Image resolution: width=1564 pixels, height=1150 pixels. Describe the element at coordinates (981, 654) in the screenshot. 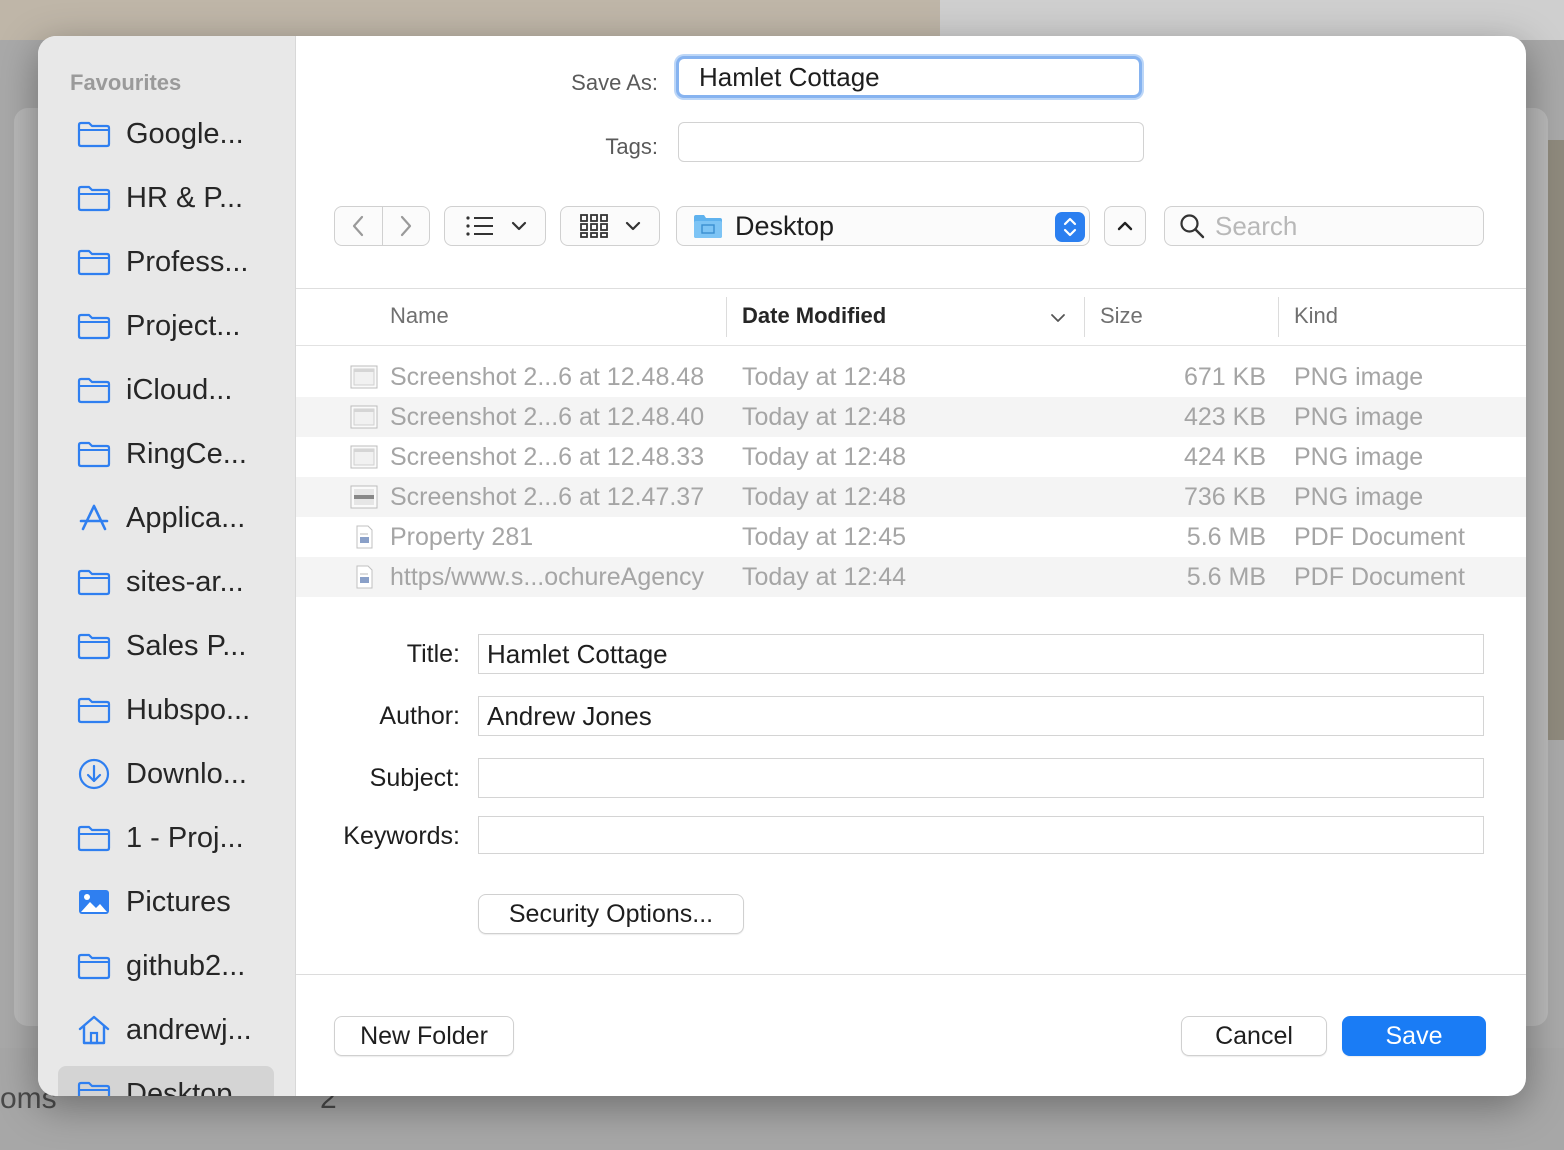

I see `title-field: Hamlet Cottage` at that location.